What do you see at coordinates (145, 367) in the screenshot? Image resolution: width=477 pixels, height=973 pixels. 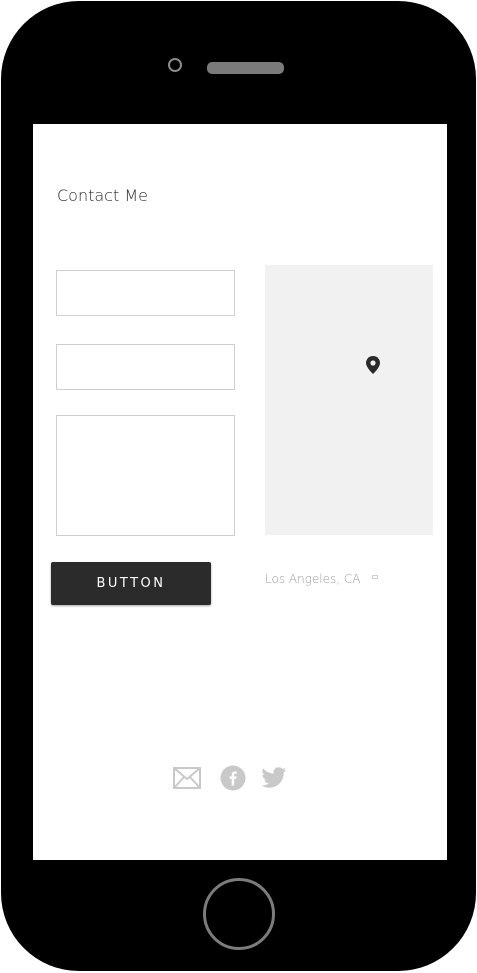 I see `email-field` at bounding box center [145, 367].